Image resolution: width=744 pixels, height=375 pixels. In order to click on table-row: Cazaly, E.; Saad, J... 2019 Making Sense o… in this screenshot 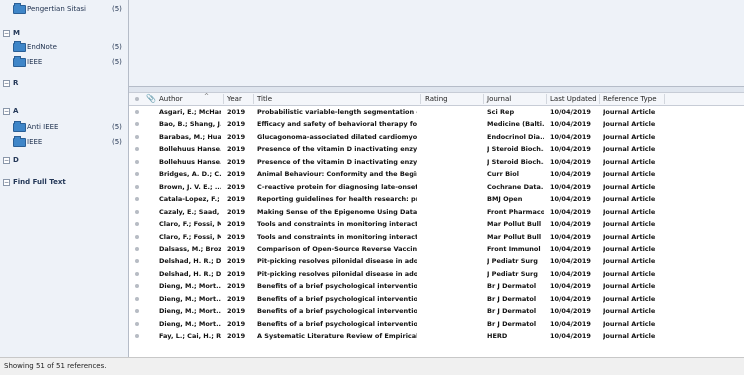, I will do `click(436, 212)`.